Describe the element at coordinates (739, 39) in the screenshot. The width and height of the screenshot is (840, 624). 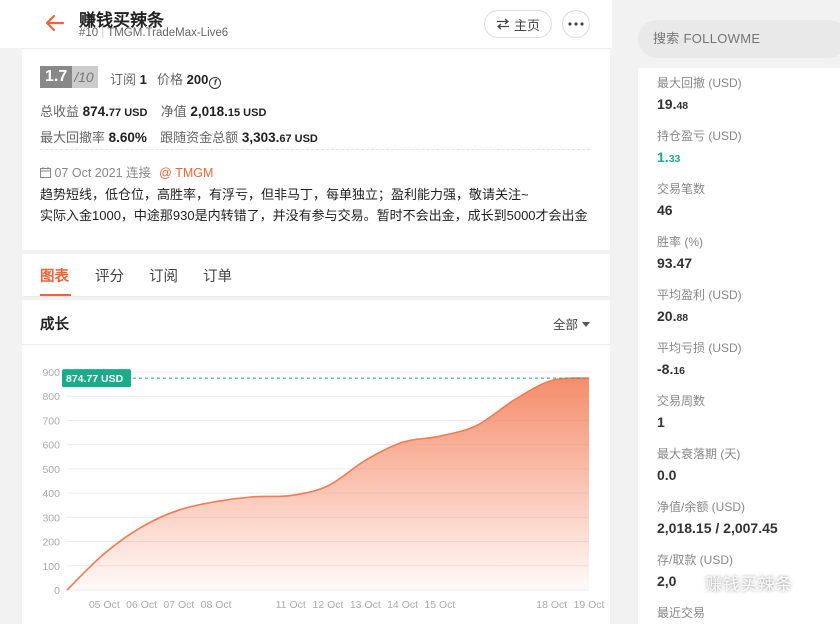
I see `search-input` at that location.